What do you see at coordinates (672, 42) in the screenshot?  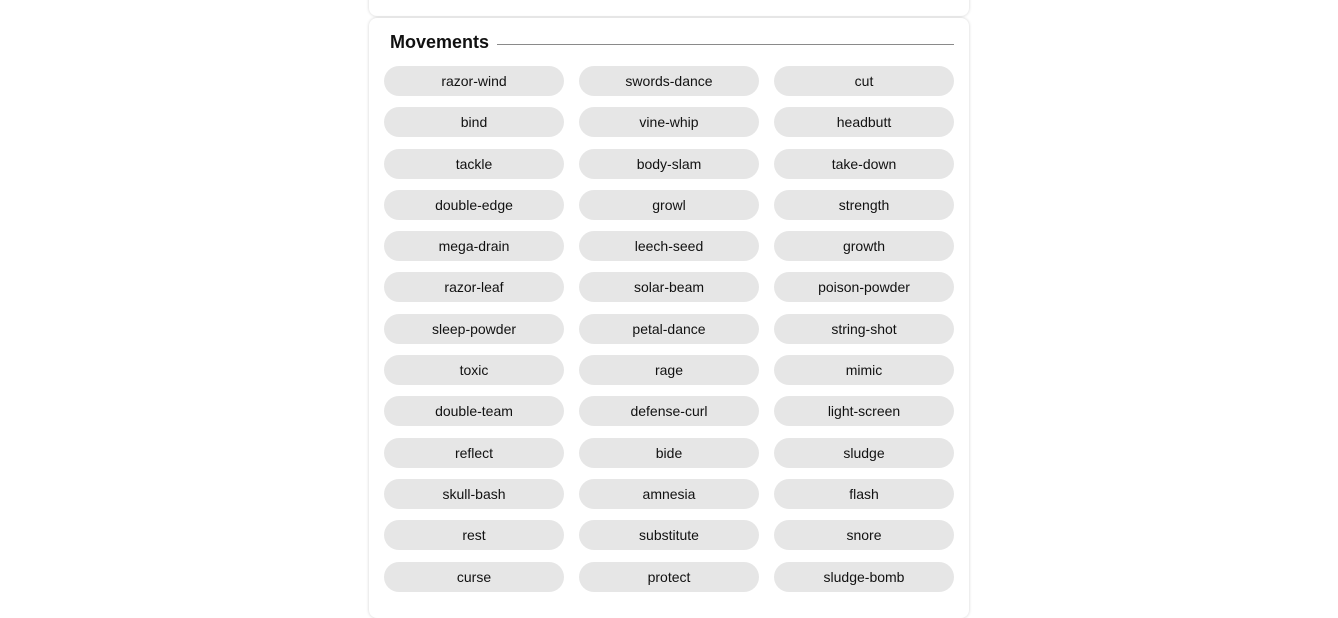 I see `section-header: Movements` at bounding box center [672, 42].